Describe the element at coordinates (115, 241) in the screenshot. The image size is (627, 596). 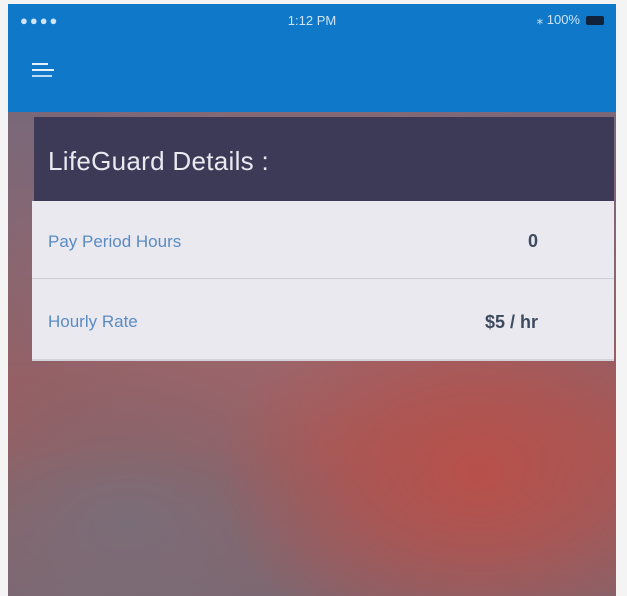
I see `row-label: Pay Period Hours` at that location.